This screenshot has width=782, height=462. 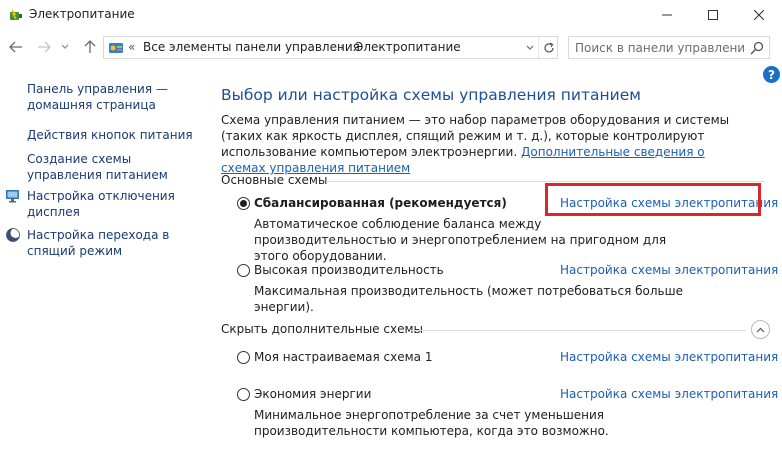 I want to click on help-icon: ?, so click(x=771, y=74).